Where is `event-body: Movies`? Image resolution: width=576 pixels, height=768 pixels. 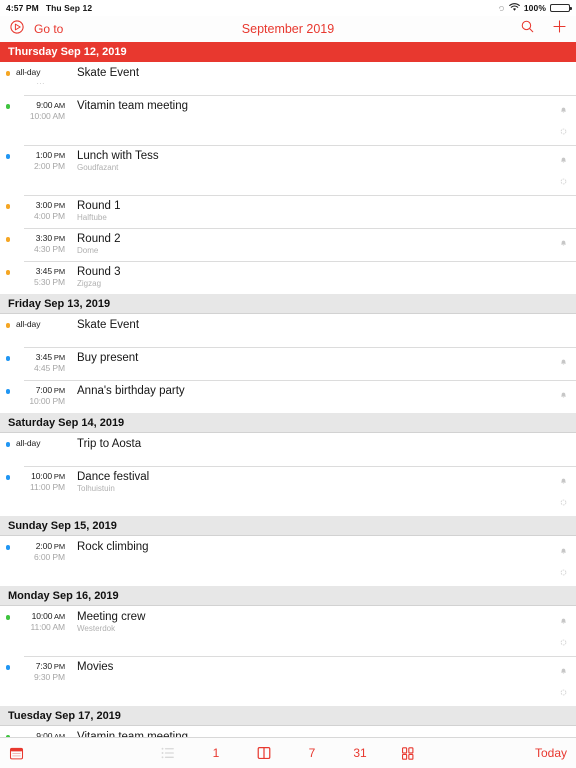 event-body: Movies is located at coordinates (309, 672).